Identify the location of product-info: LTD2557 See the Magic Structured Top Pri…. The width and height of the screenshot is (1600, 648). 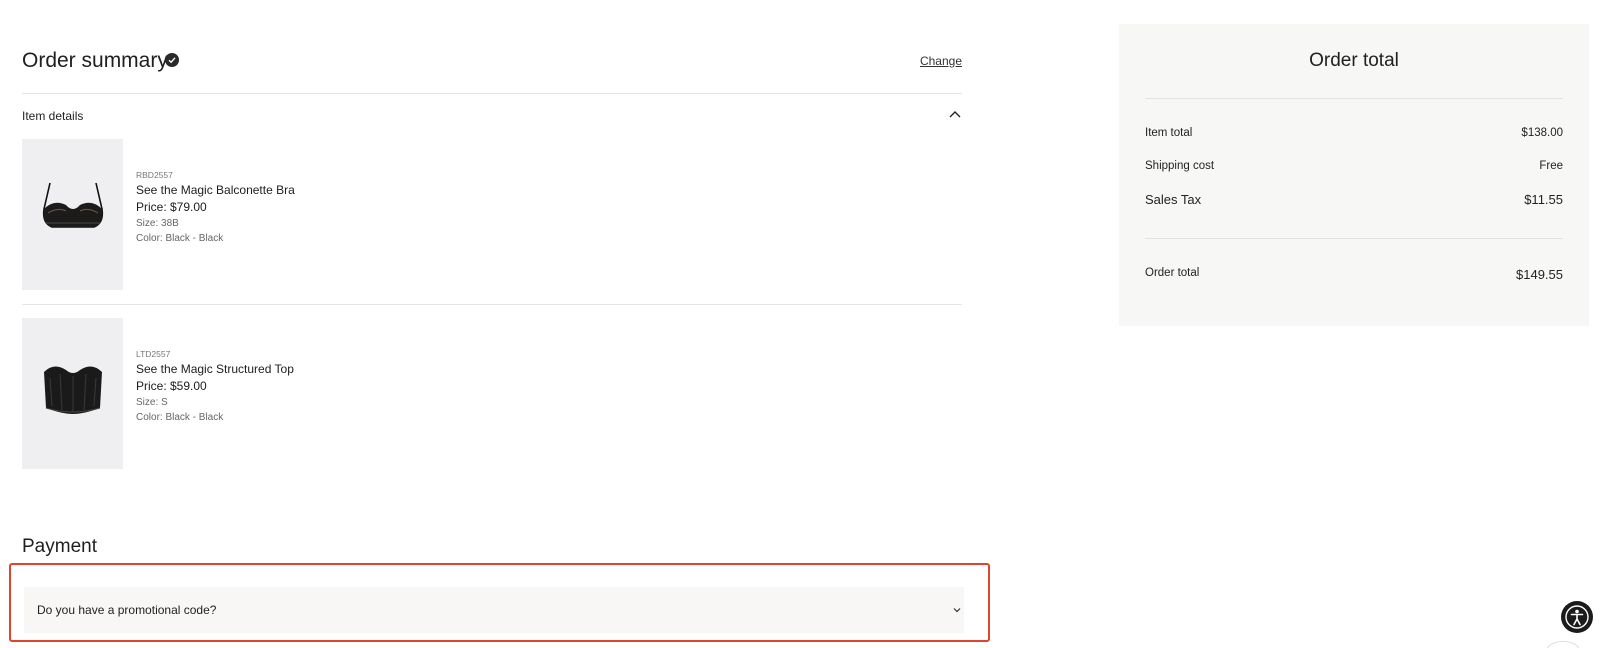
(215, 386).